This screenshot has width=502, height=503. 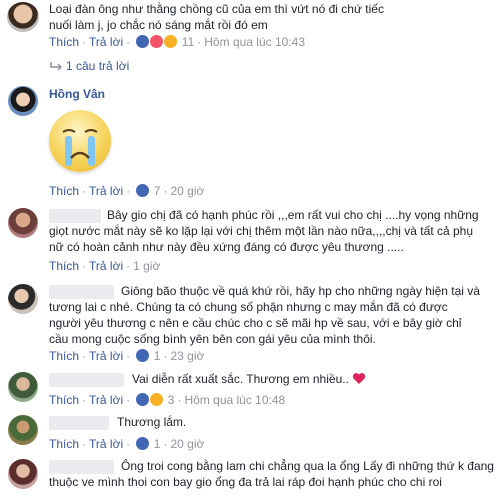 I want to click on comment-time: Hôm qua lúc 10:48, so click(x=234, y=400).